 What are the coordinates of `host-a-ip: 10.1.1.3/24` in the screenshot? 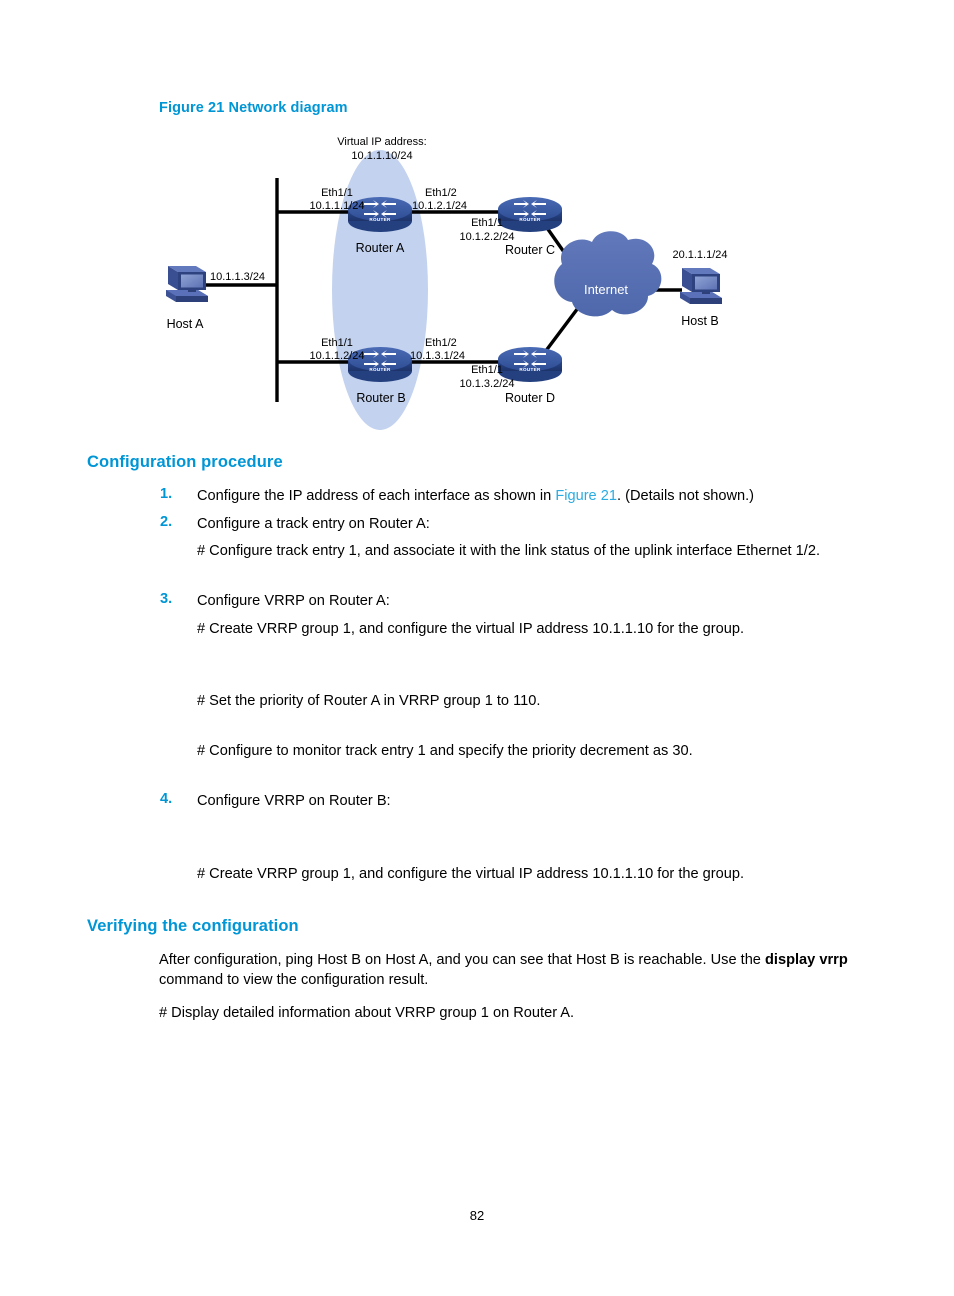 It's located at (237, 277).